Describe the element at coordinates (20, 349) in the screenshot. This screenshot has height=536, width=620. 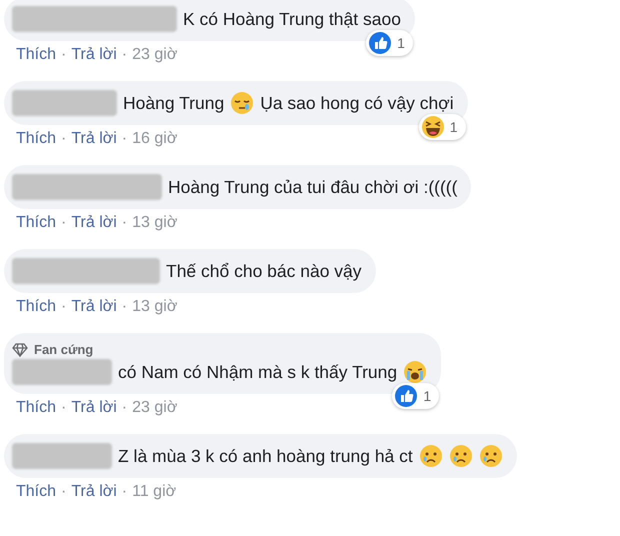
I see `diamond-icon` at that location.